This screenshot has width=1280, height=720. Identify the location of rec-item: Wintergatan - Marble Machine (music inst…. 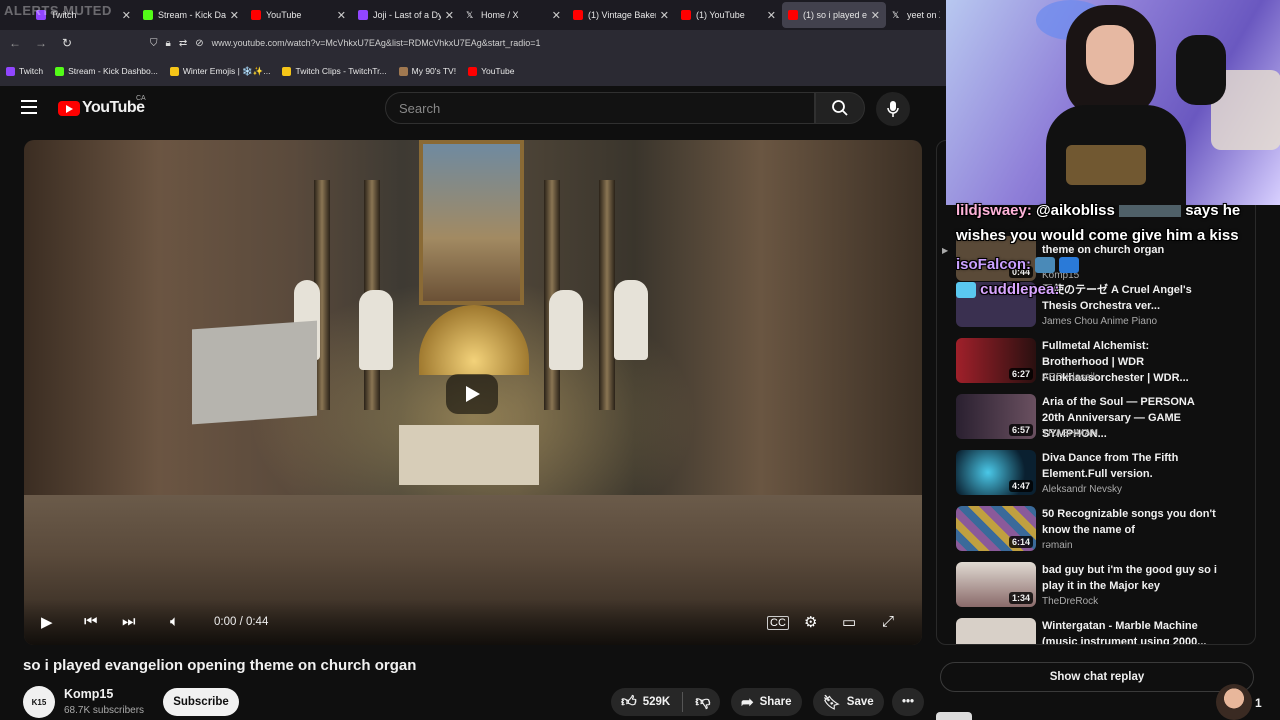
(1106, 631).